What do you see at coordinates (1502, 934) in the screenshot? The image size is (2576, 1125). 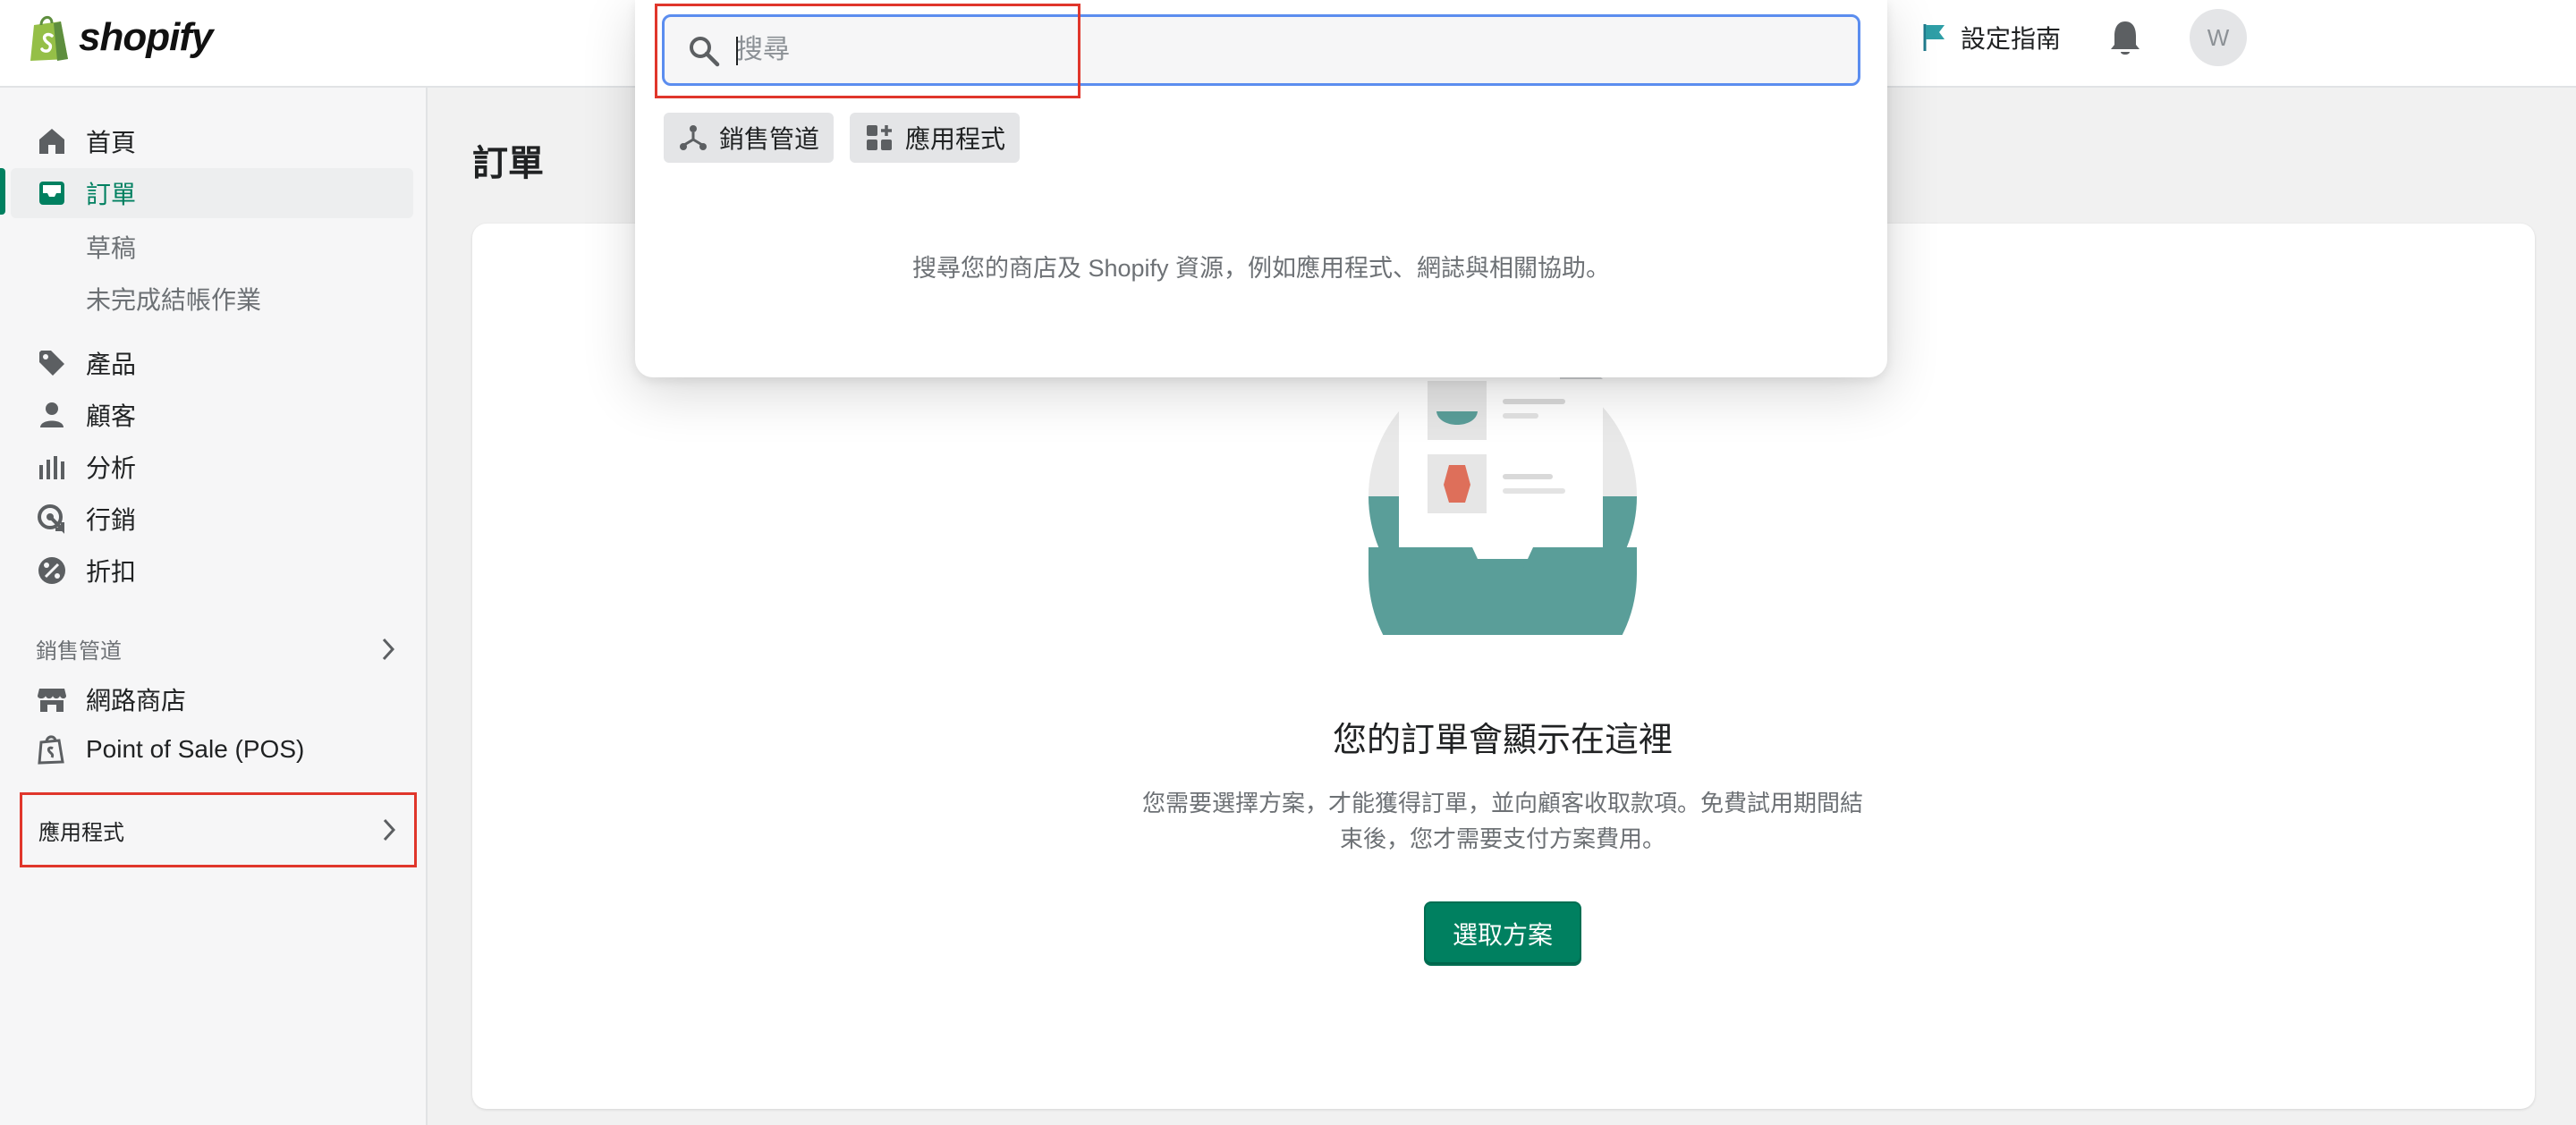 I see `select-plan-button: 選取方案` at bounding box center [1502, 934].